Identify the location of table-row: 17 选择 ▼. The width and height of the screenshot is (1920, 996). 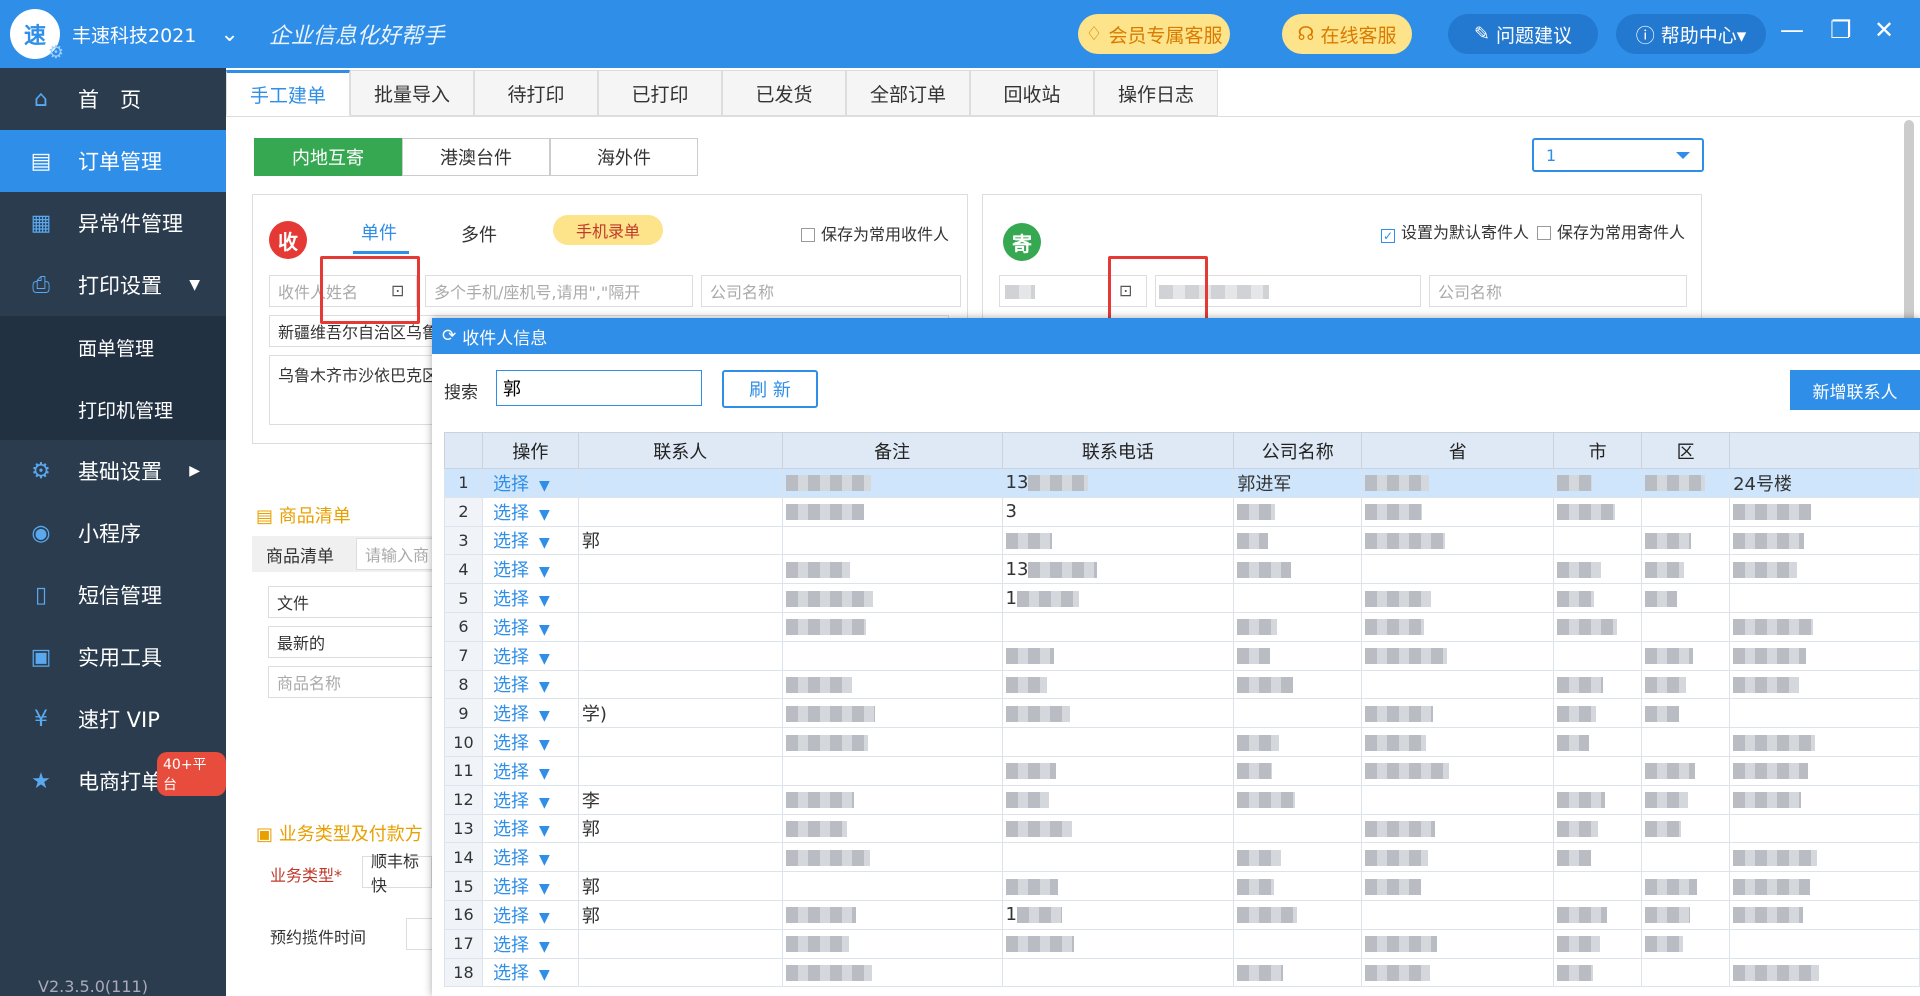
(1182, 943).